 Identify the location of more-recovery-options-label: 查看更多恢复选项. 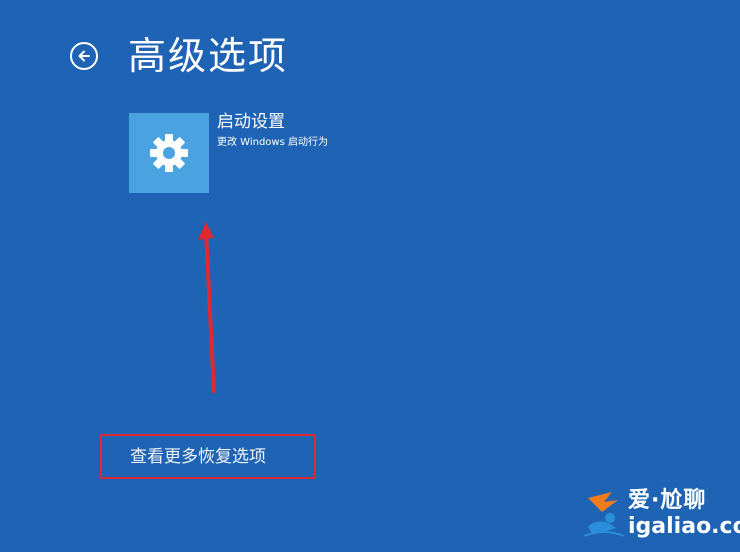
(198, 457).